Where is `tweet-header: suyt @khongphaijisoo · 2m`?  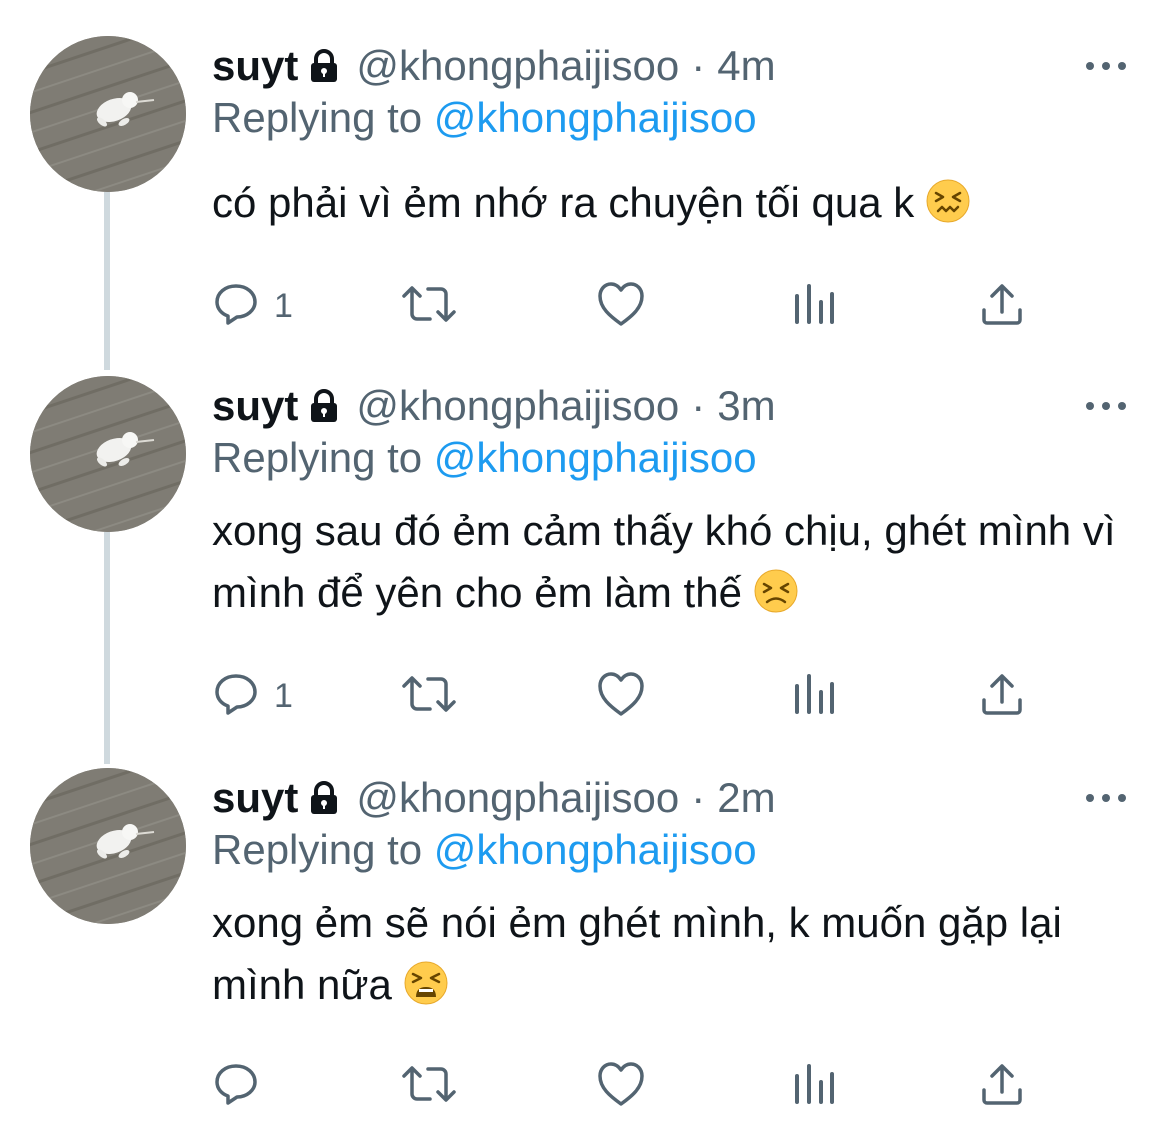
tweet-header: suyt @khongphaijisoo · 2m is located at coordinates (494, 798).